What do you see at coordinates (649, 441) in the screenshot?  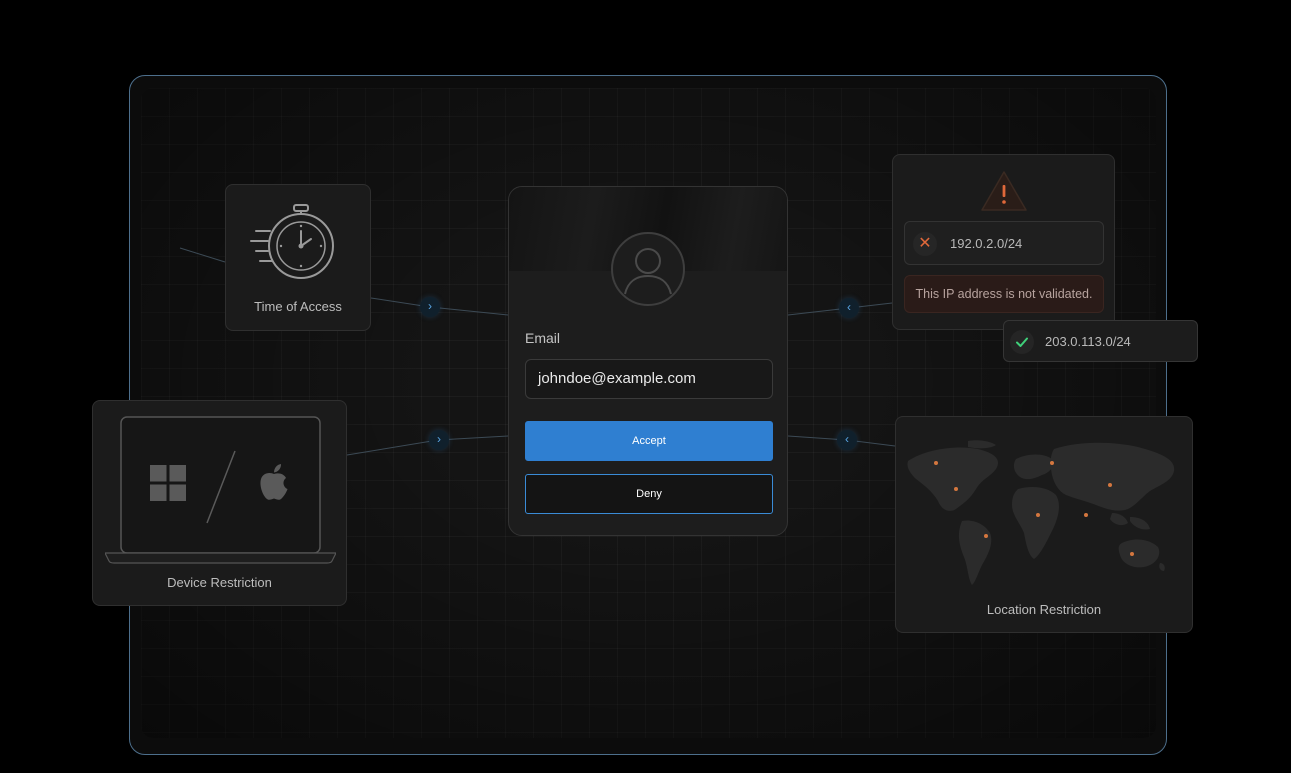 I see `accept-button: Accept` at bounding box center [649, 441].